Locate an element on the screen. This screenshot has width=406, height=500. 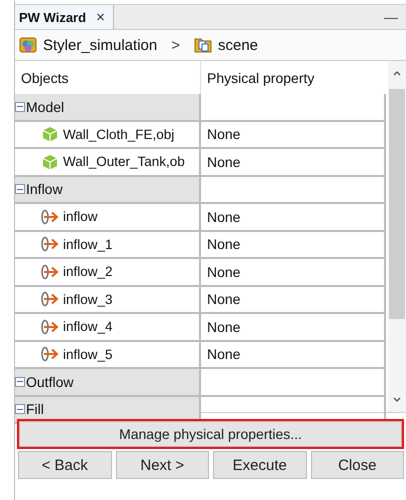
tree-item: inflow_4 is located at coordinates (108, 327).